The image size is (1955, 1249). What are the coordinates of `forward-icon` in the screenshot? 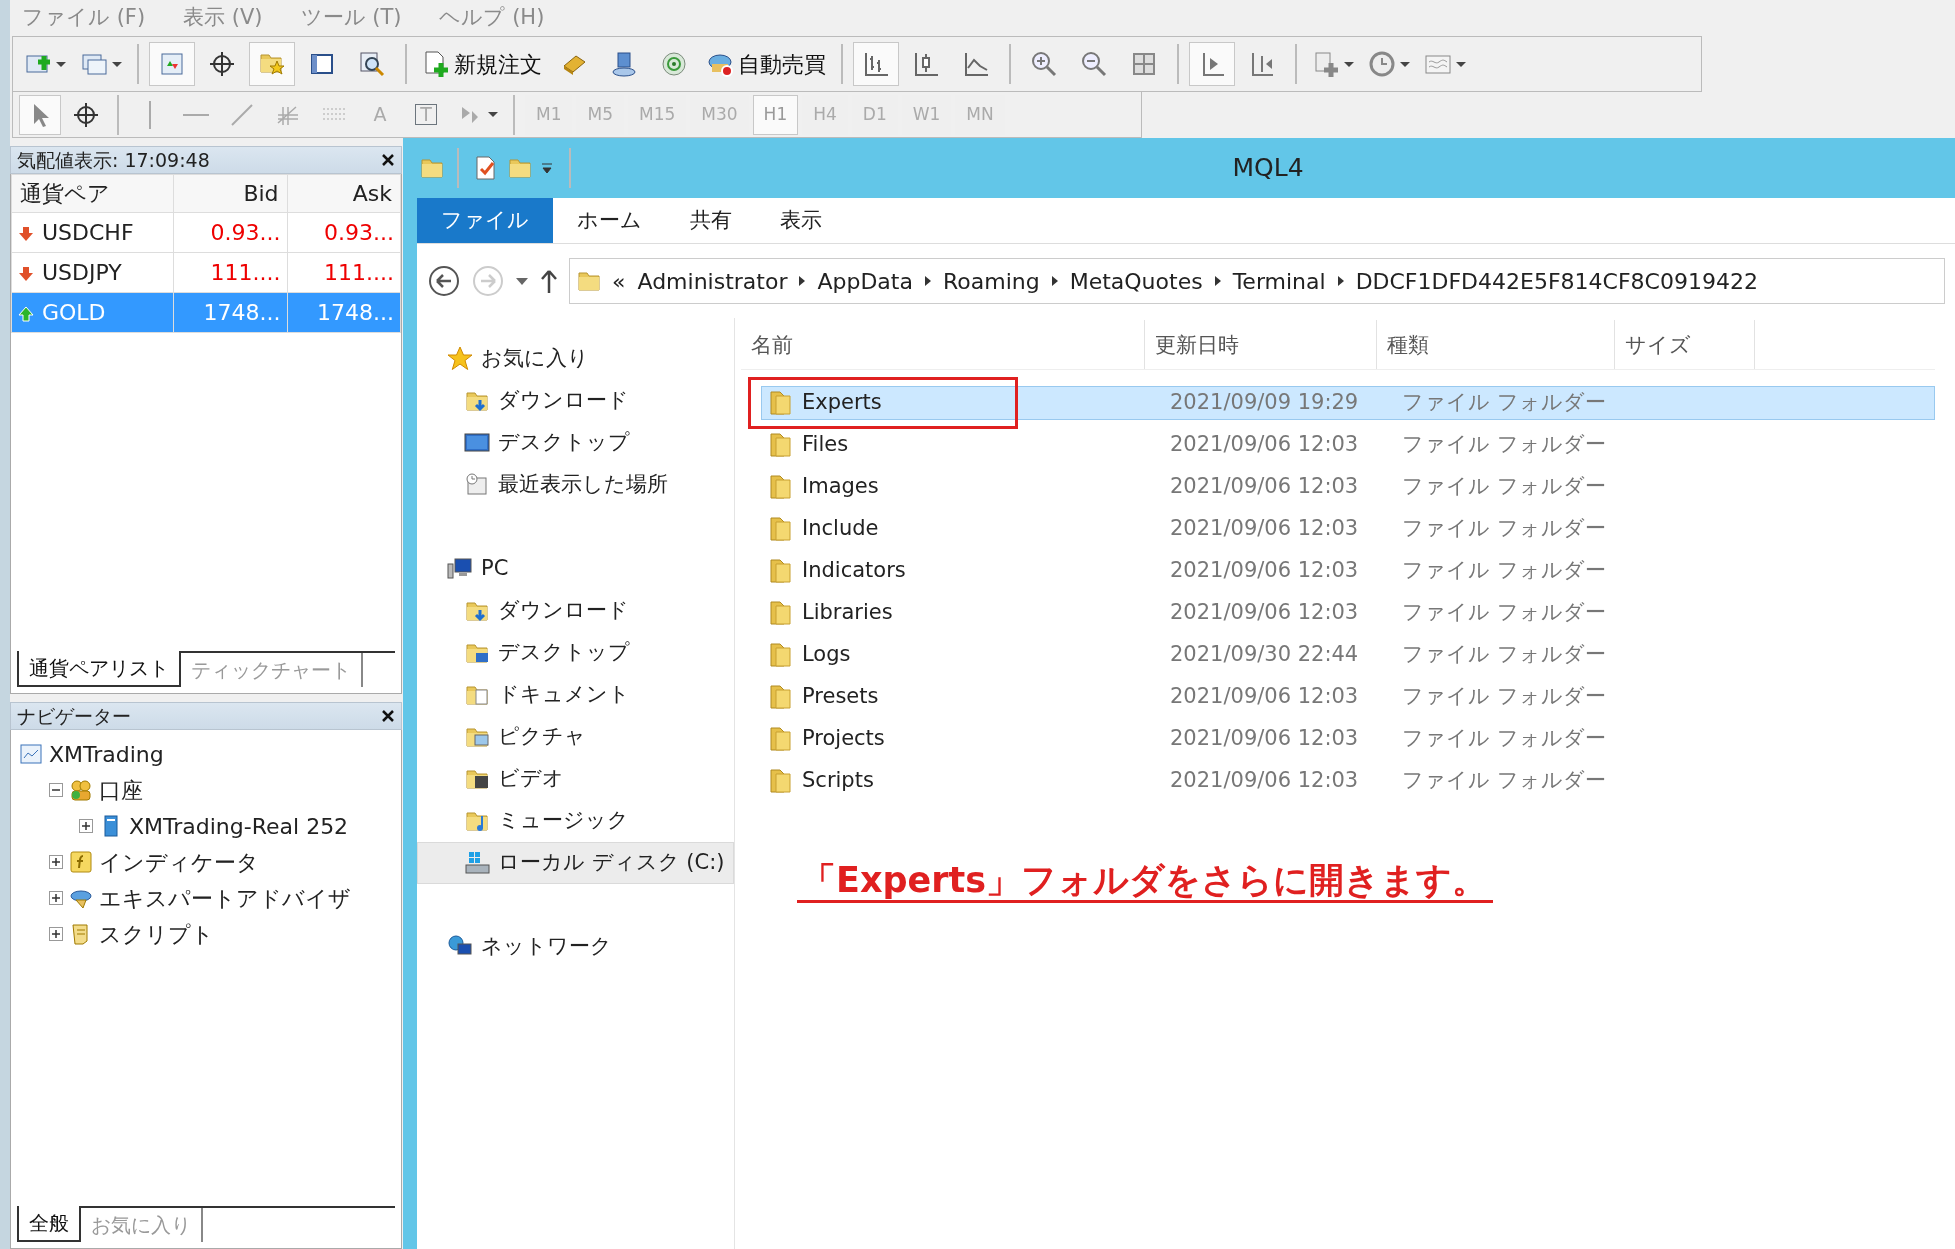 It's located at (488, 281).